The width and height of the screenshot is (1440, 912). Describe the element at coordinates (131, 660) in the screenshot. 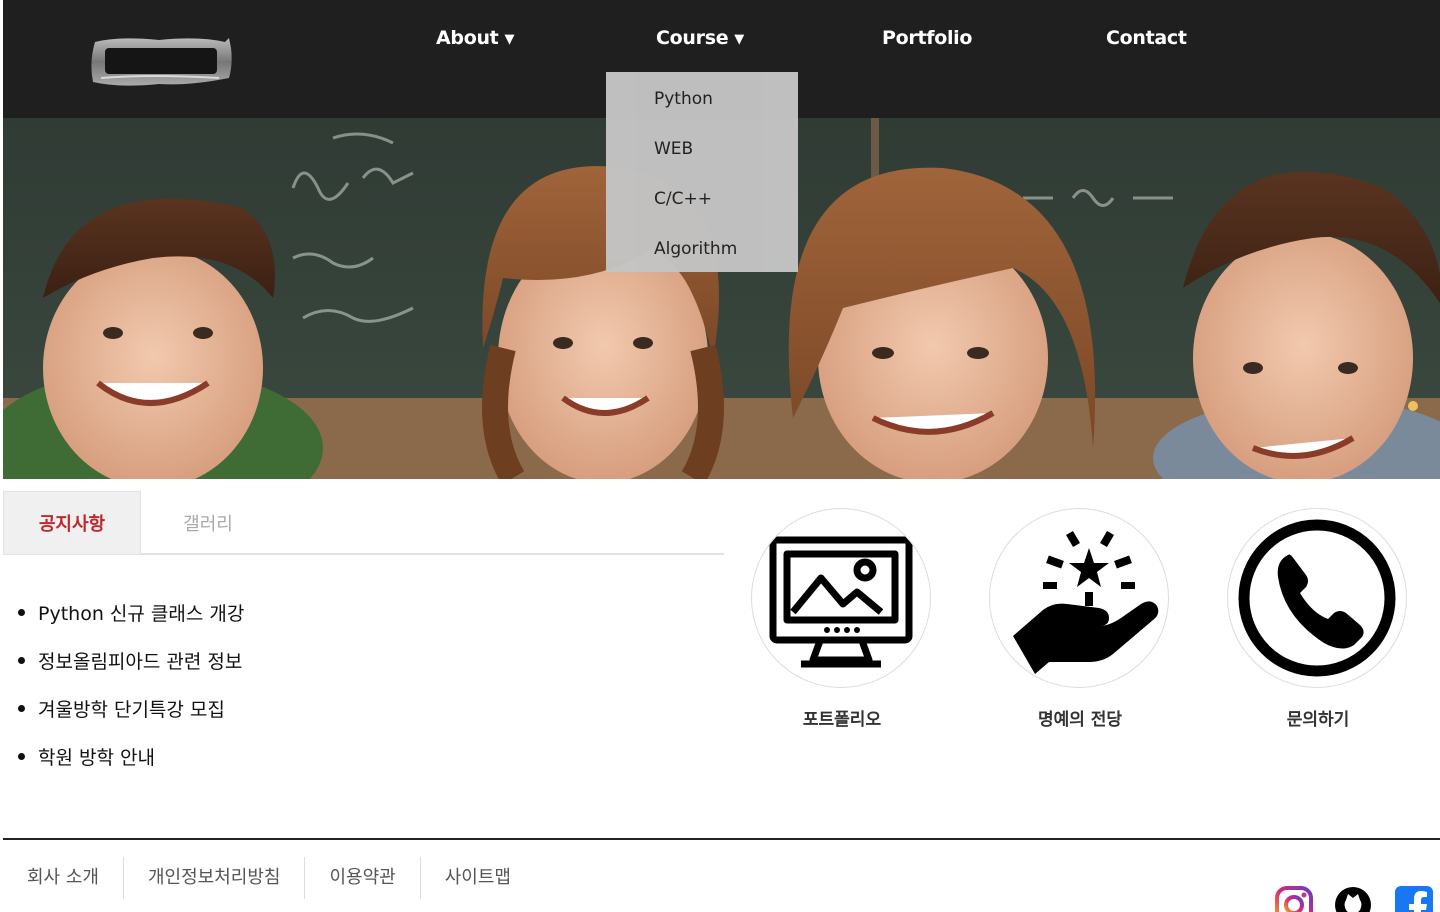

I see `notice-item: 정보올림피아드 관련 정보` at that location.